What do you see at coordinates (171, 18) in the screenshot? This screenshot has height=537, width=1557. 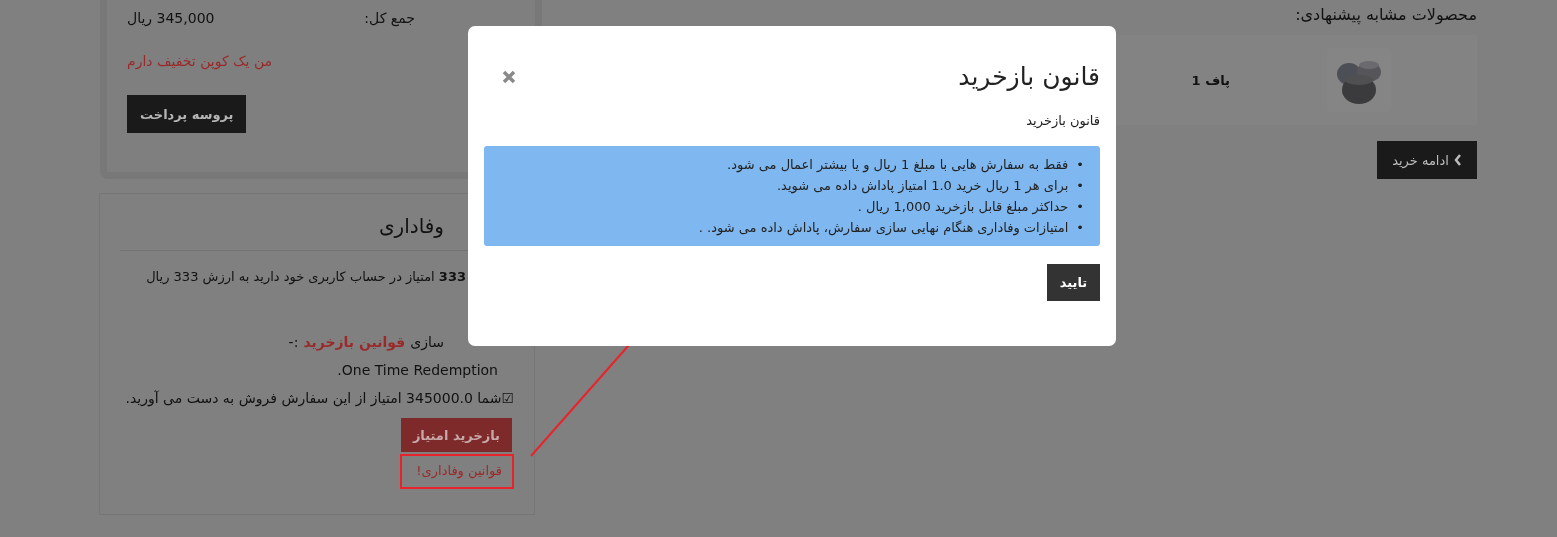 I see `total-value: 345,000 ریال` at bounding box center [171, 18].